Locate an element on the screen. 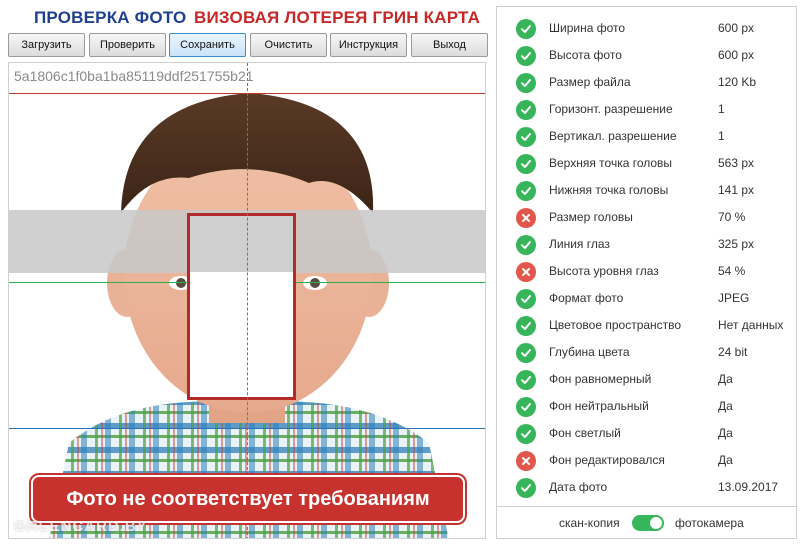 Image resolution: width=800 pixels, height=547 pixels. load-button: Загрузить is located at coordinates (46, 45).